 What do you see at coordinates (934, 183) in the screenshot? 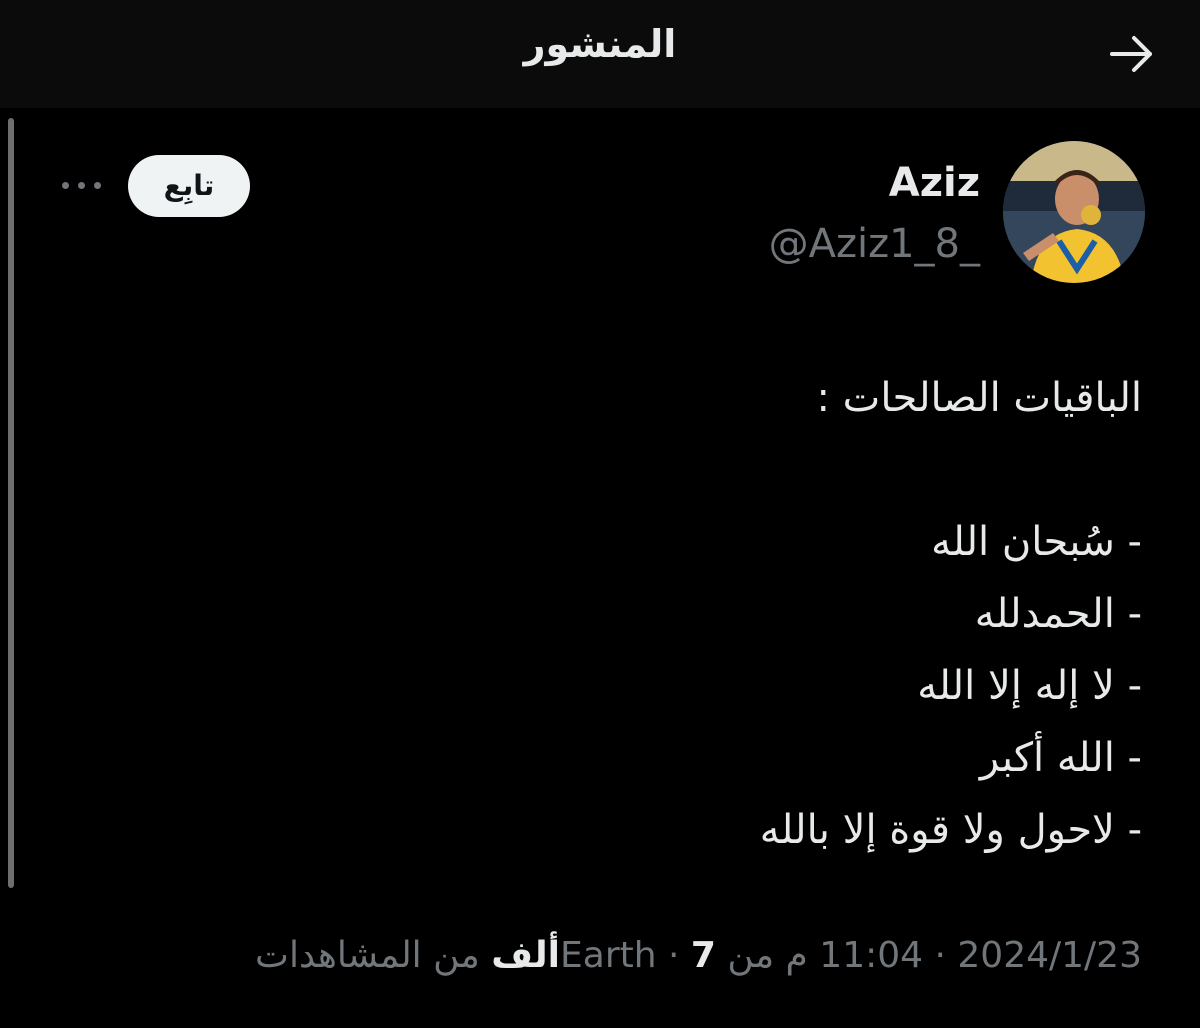
I see `author-name: Aziz` at bounding box center [934, 183].